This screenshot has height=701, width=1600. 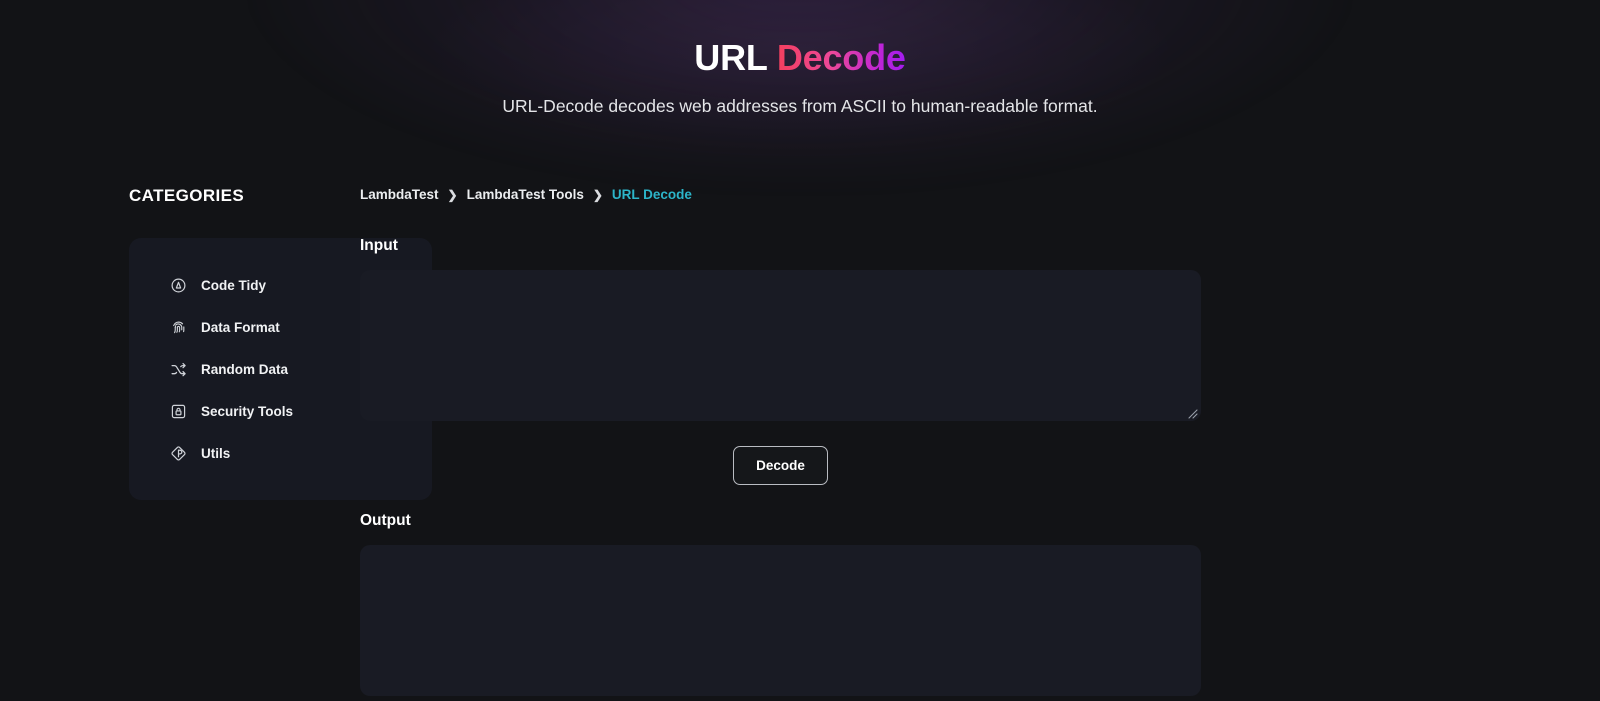 What do you see at coordinates (240, 327) in the screenshot?
I see `sidebar-item-label: Data Format` at bounding box center [240, 327].